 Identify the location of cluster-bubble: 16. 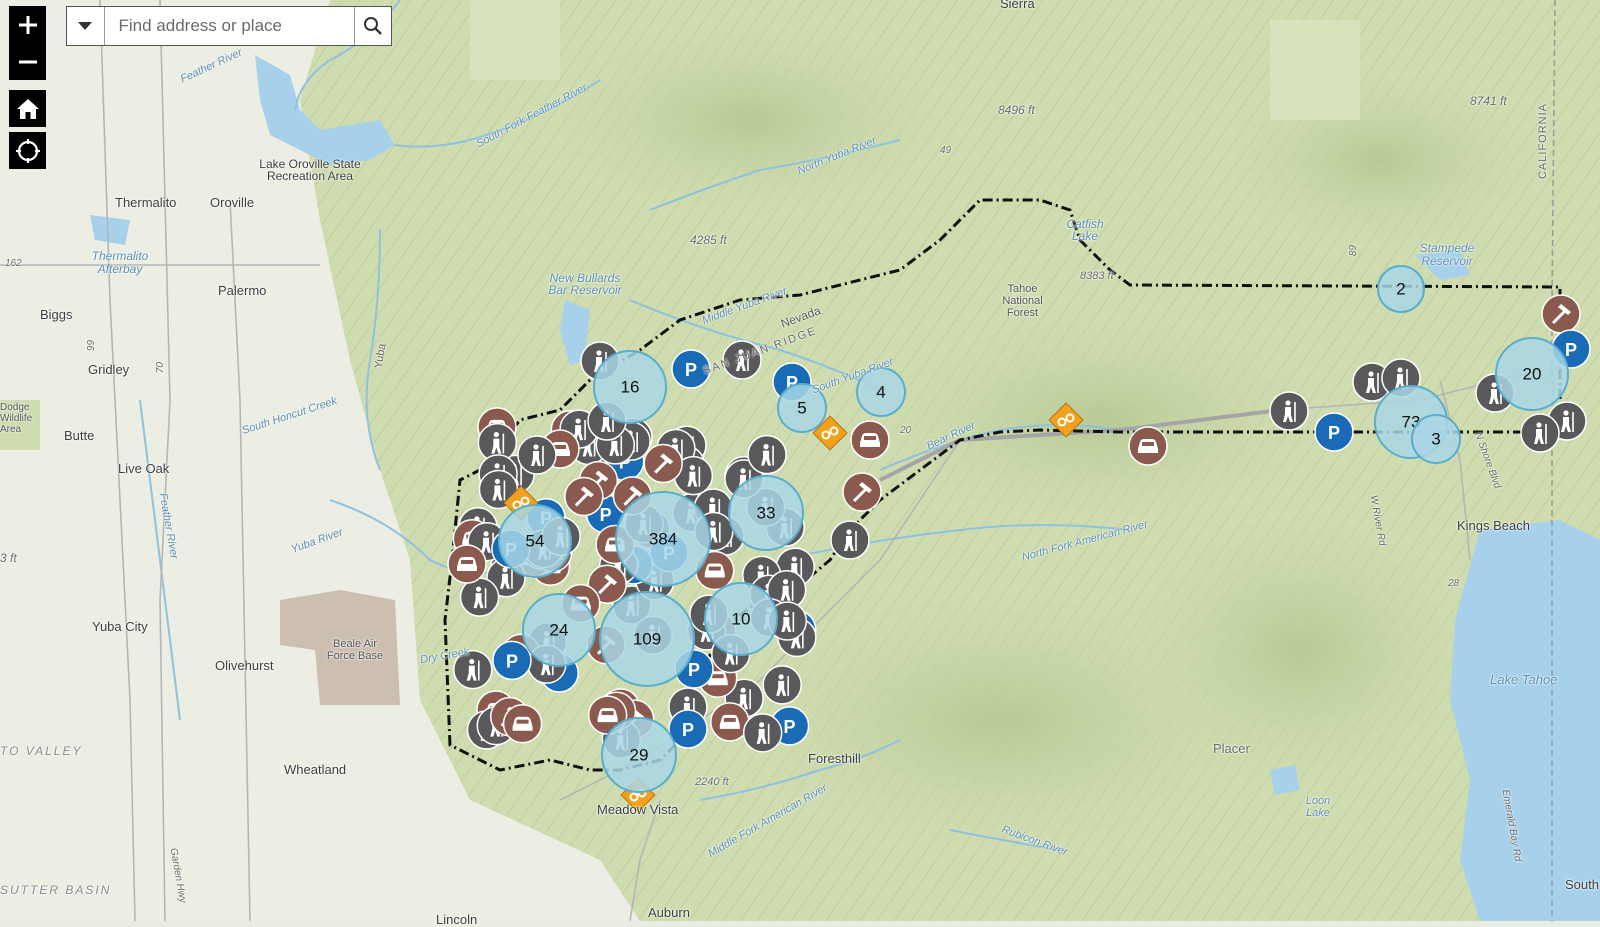
(630, 387).